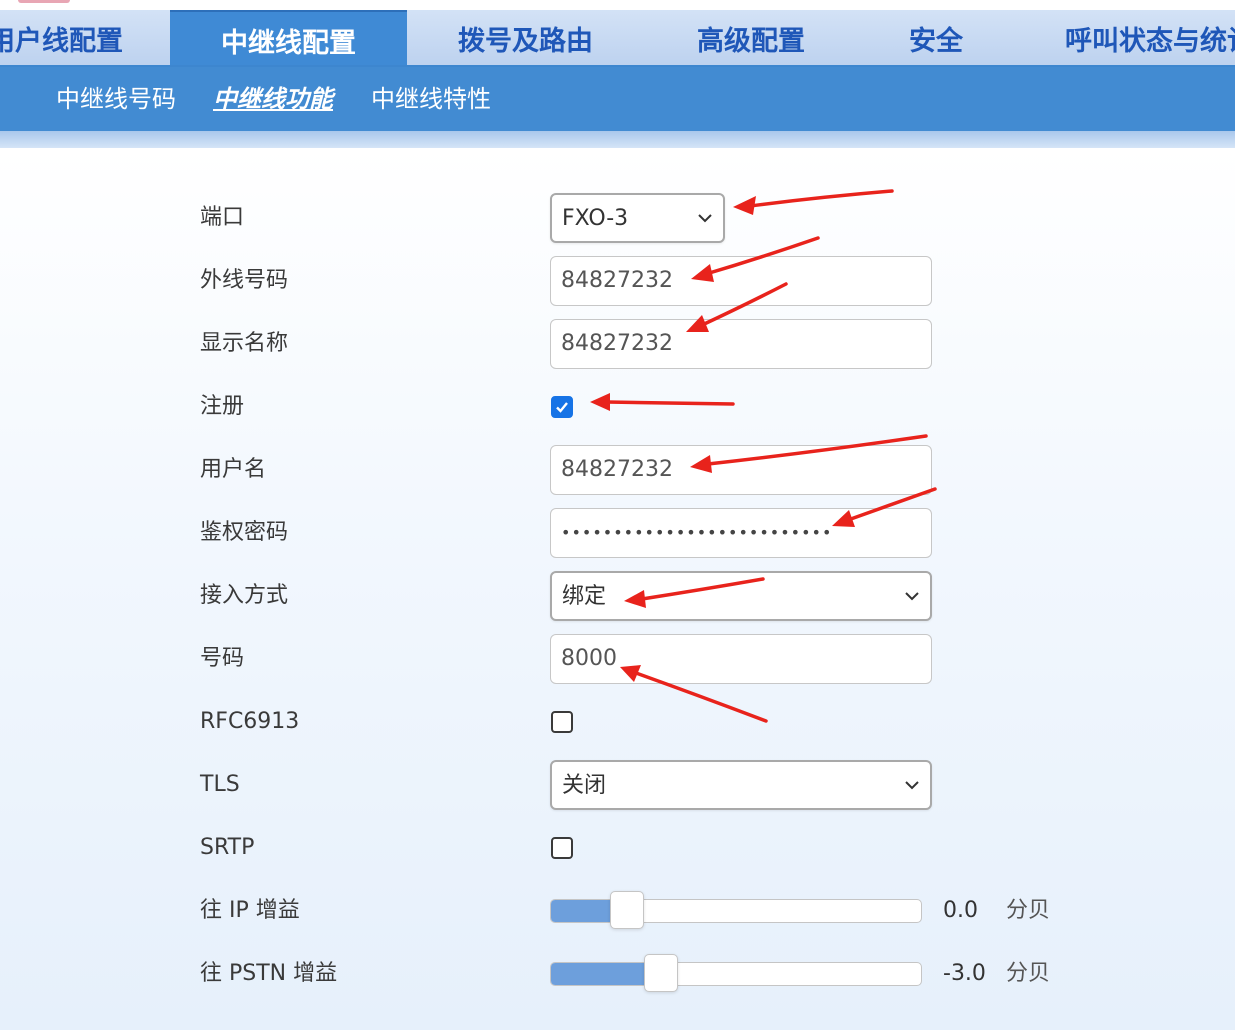 Image resolution: width=1235 pixels, height=1030 pixels. Describe the element at coordinates (222, 658) in the screenshot. I see `number-label: 号码` at that location.